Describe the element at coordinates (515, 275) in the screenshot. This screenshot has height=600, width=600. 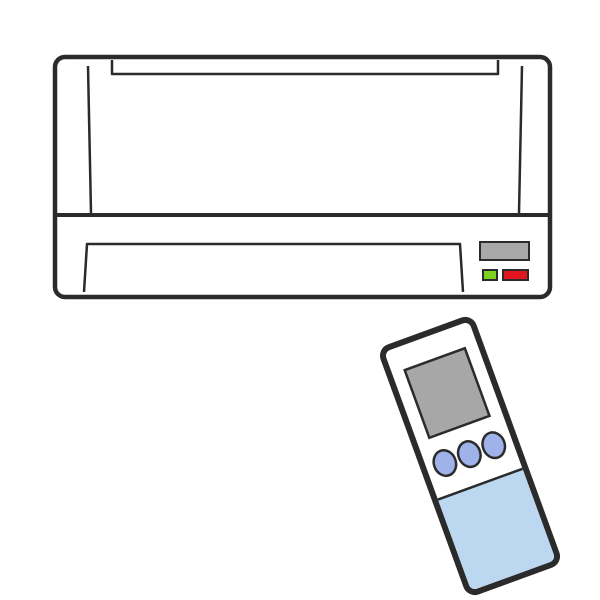
I see `mode-indicator` at that location.